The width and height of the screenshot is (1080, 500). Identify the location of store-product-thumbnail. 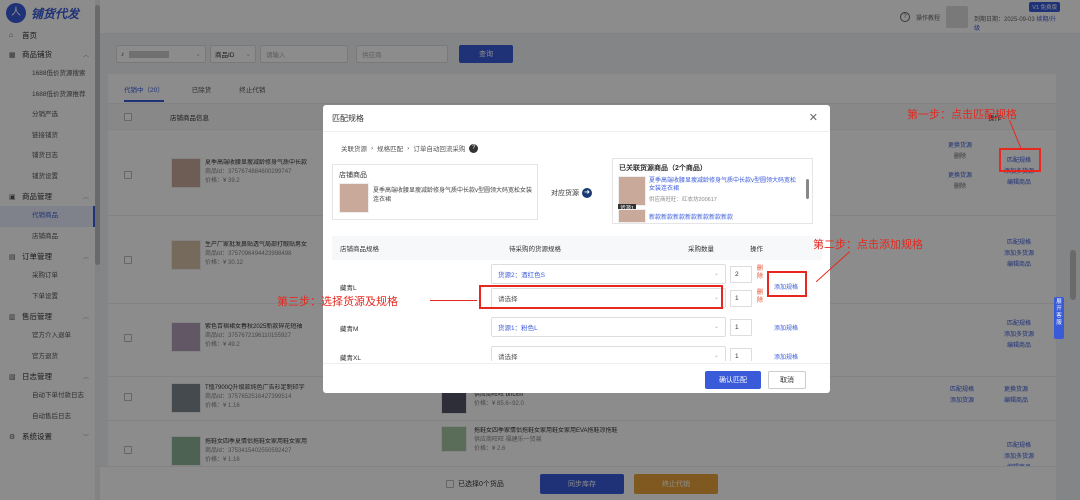
(354, 198).